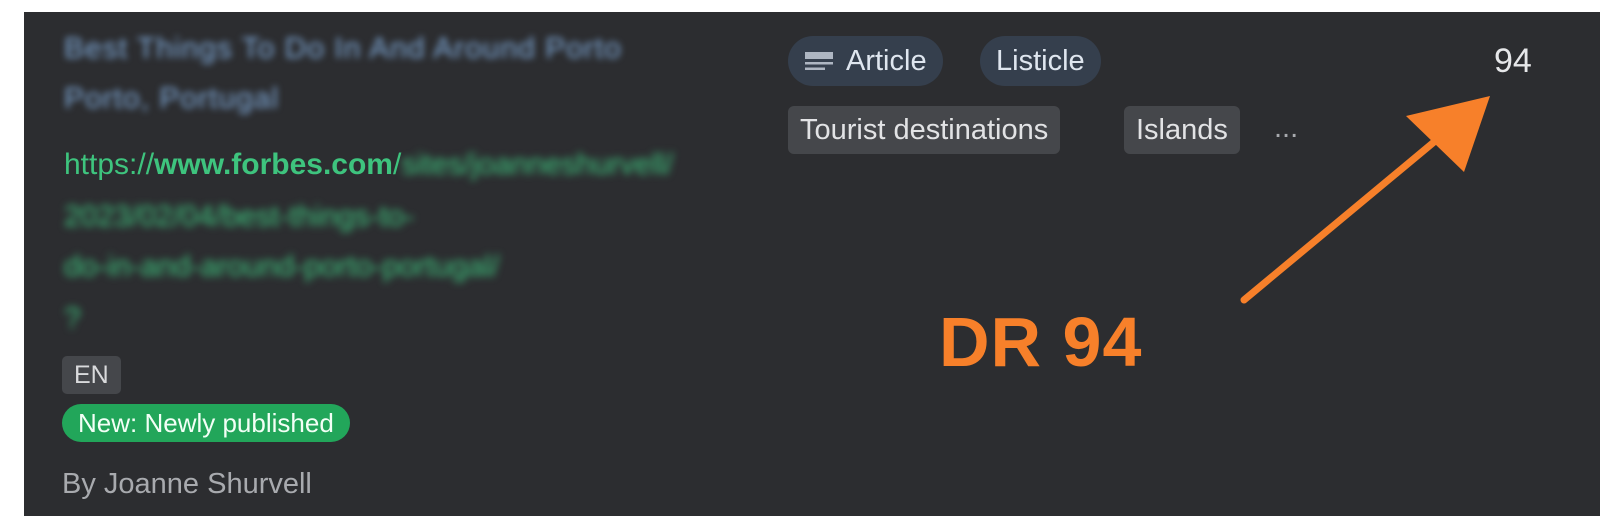  What do you see at coordinates (1365, 200) in the screenshot?
I see `annotation-arrow-icon` at bounding box center [1365, 200].